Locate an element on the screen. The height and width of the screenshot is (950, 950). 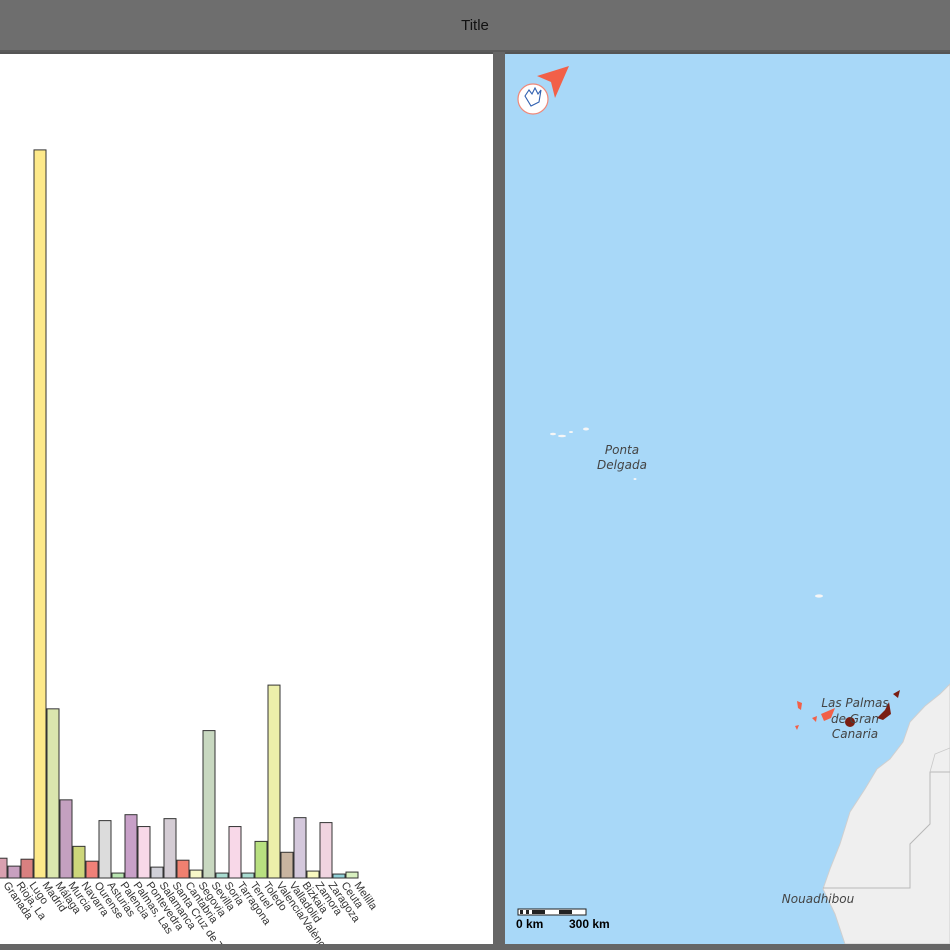
bar-palmas-las is located at coordinates (131, 846).